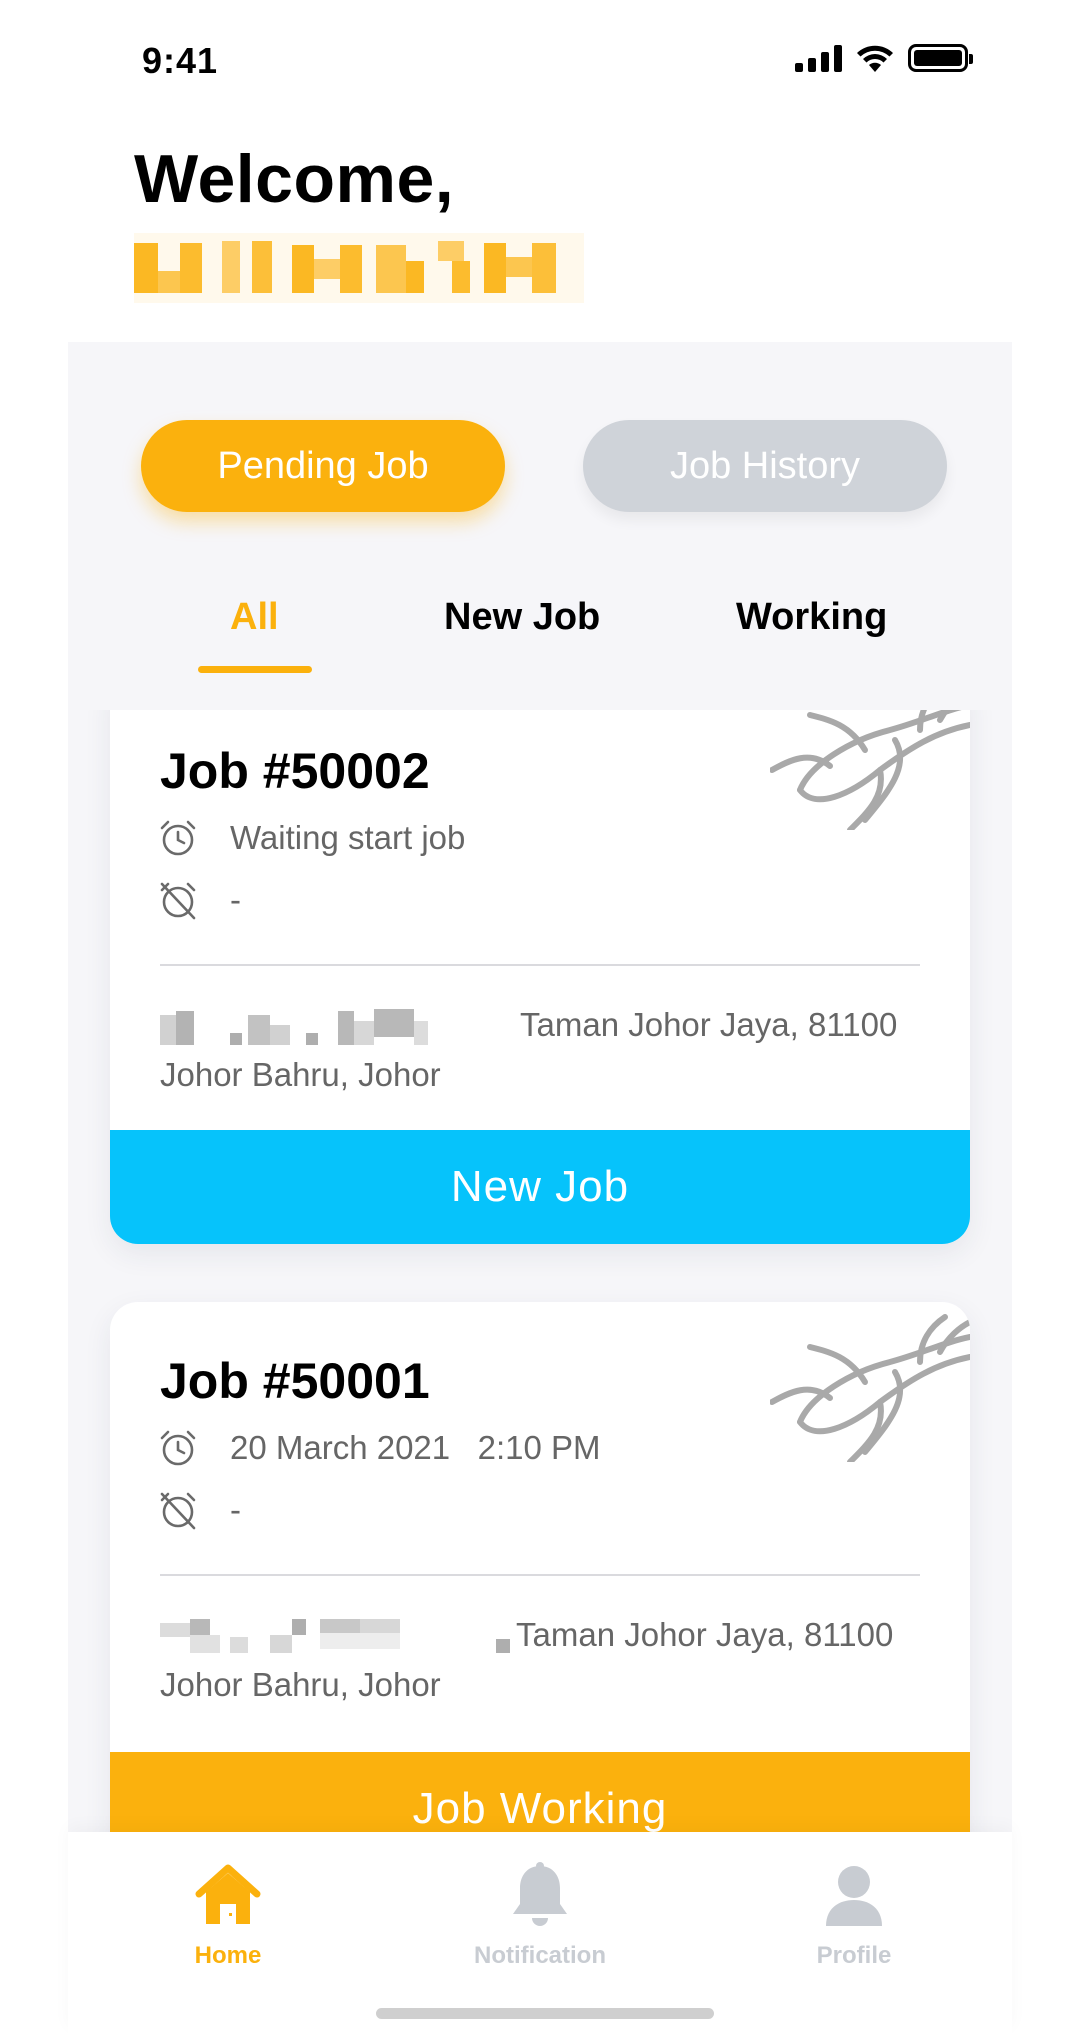  Describe the element at coordinates (254, 617) in the screenshot. I see `tab-all: All` at that location.